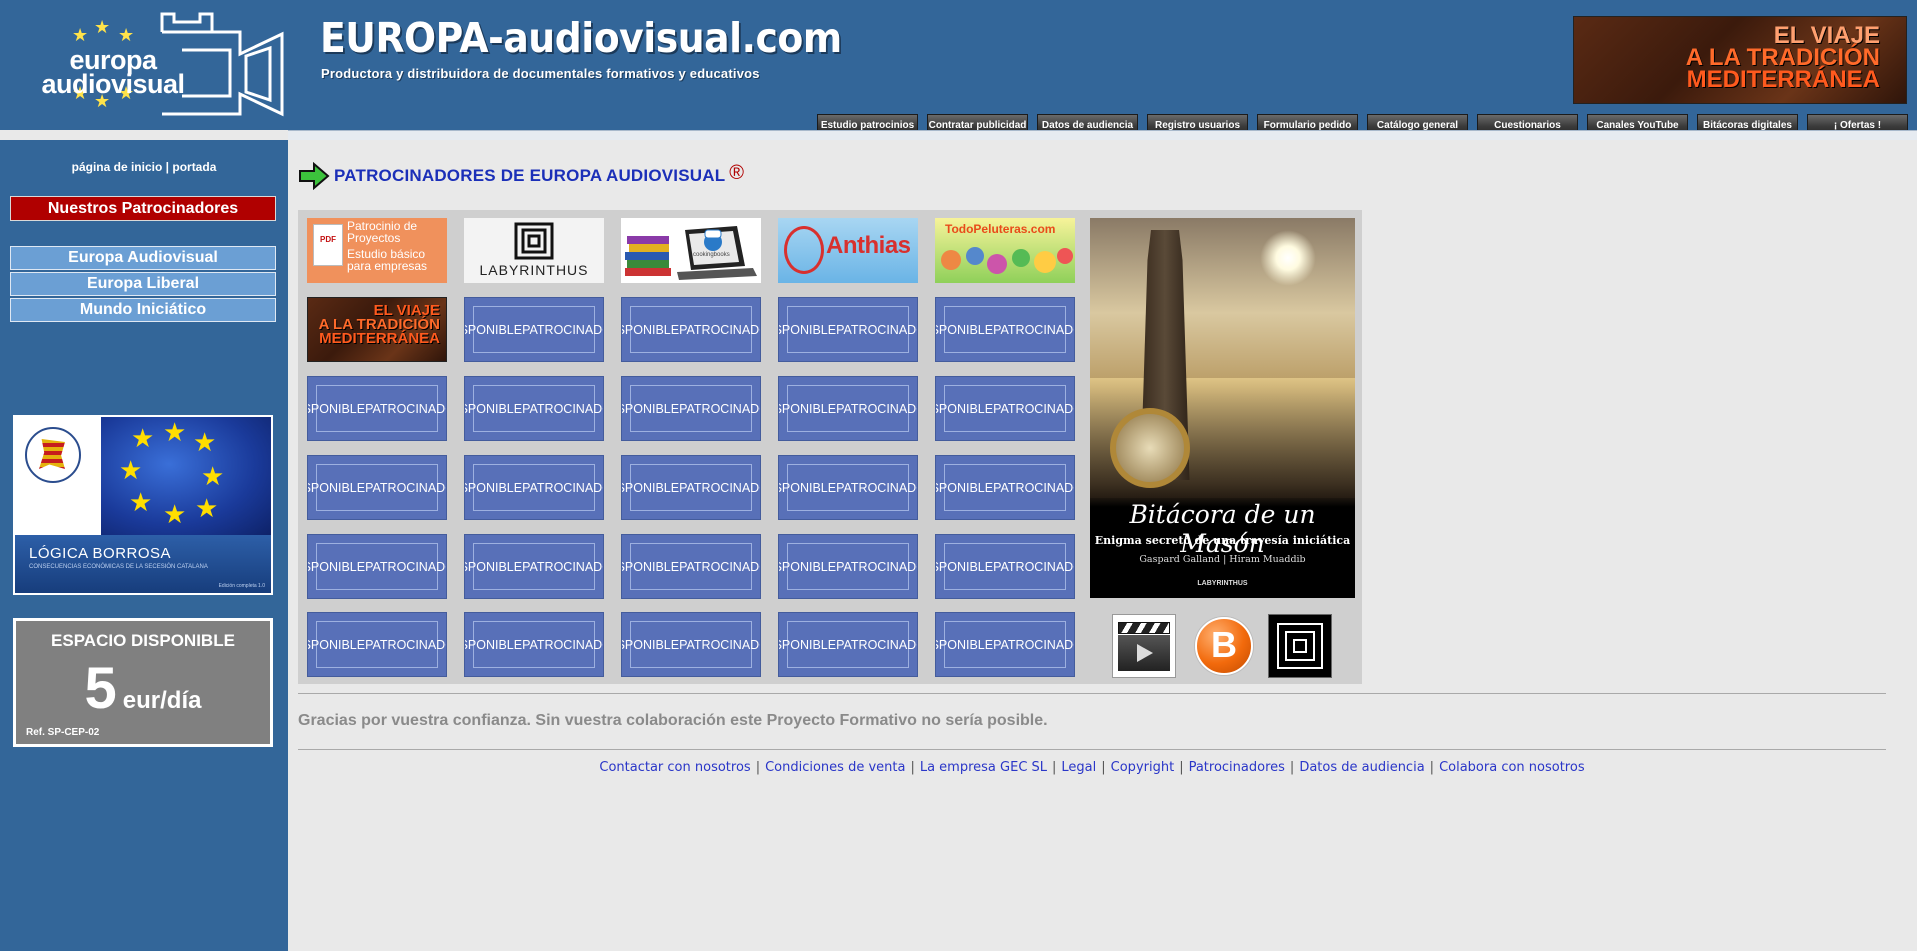  I want to click on star-icon: ★, so click(102, 27).